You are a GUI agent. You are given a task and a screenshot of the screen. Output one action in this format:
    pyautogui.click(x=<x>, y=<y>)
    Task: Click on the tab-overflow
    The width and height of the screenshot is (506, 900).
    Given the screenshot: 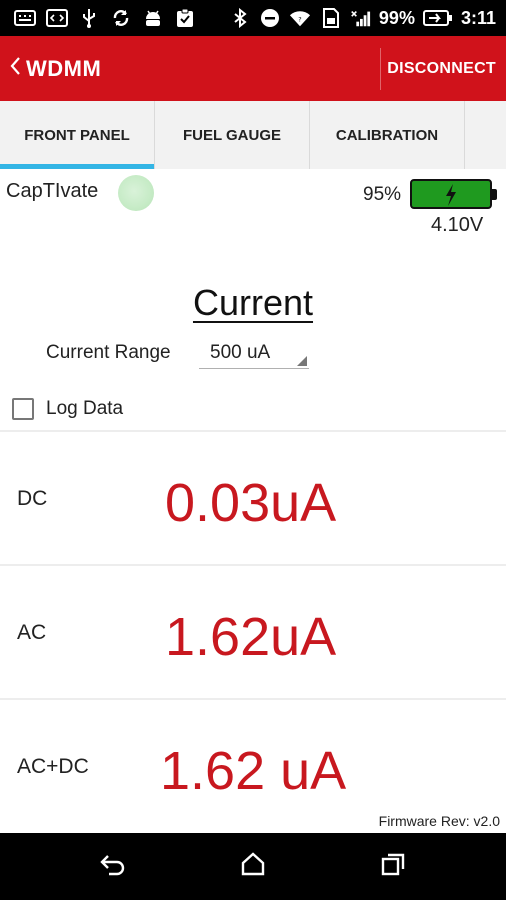 What is the action you would take?
    pyautogui.click(x=485, y=135)
    